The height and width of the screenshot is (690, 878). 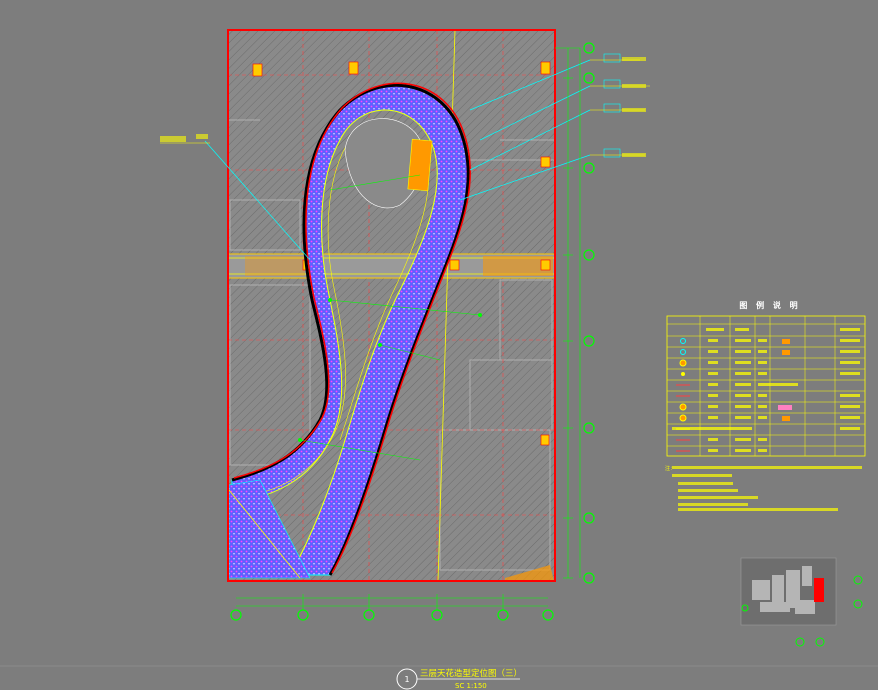 I want to click on legend-title: 图 例 说 明, so click(x=769, y=305).